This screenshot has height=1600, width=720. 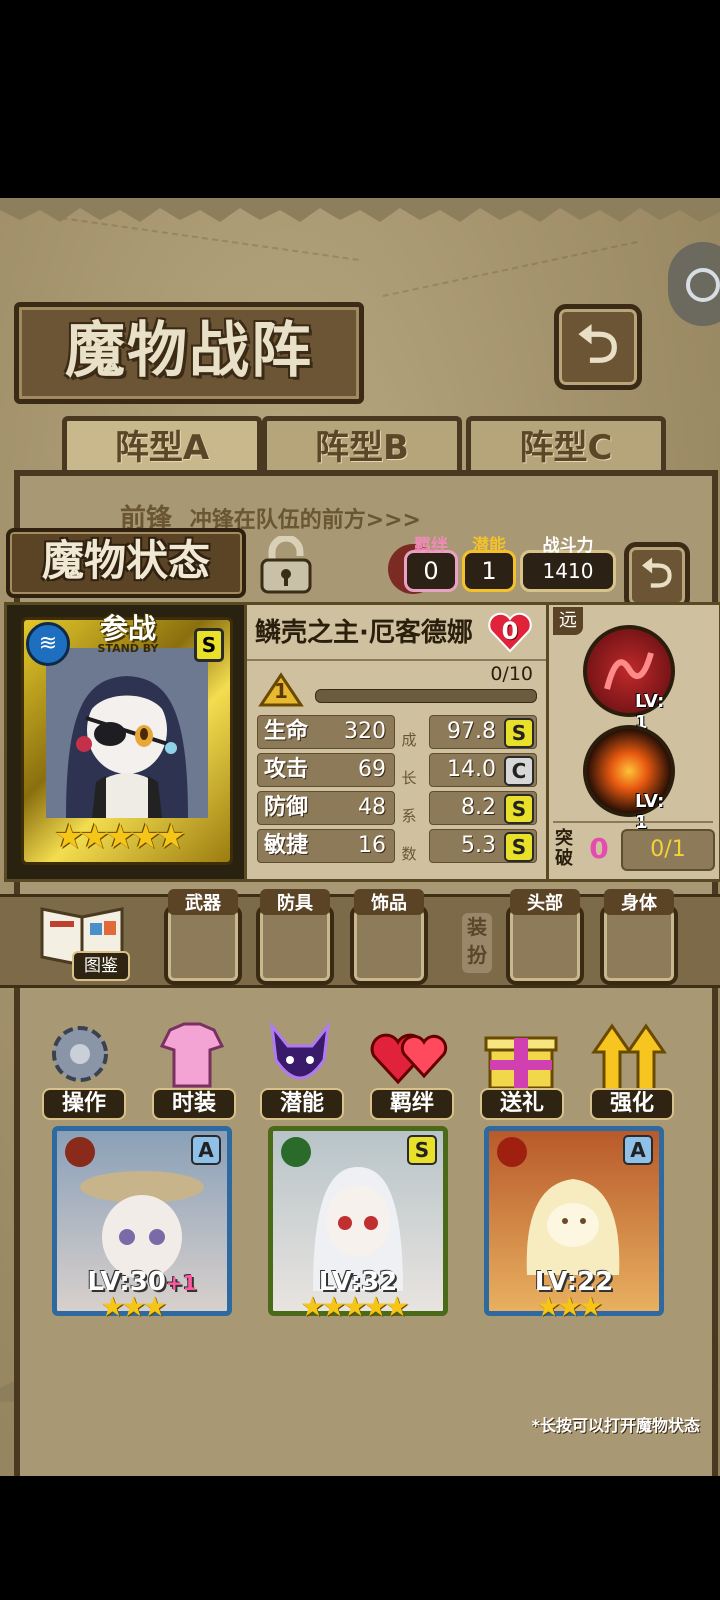 I want to click on stat-row-defense: 防御 48 8.2 S, so click(x=397, y=808).